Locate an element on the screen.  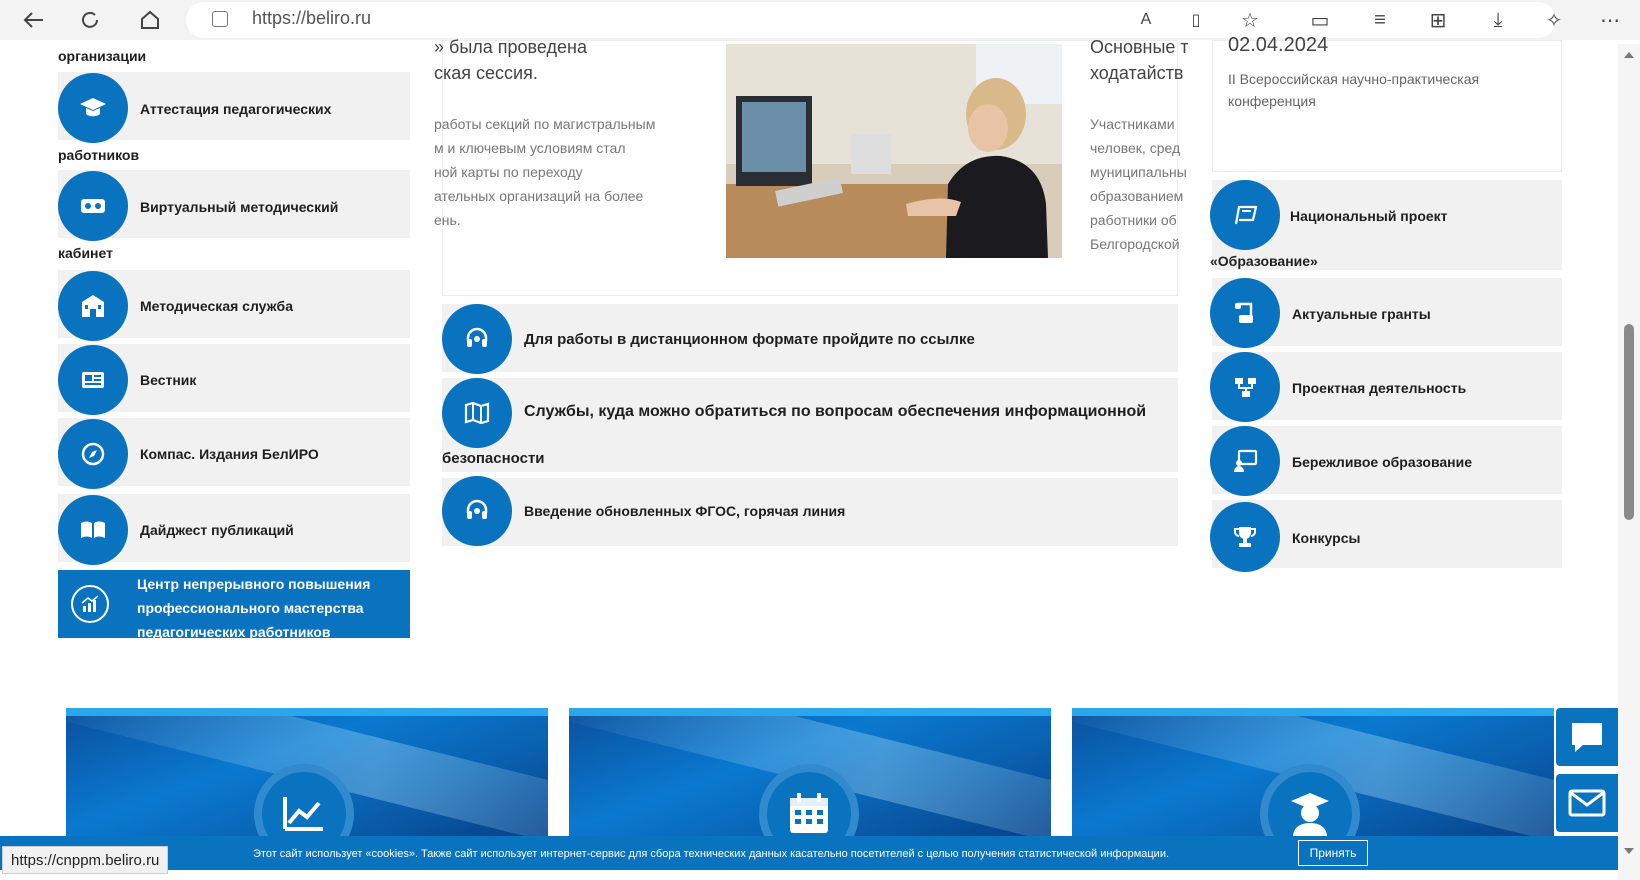
teacher-graduate-icon is located at coordinates (1310, 801).